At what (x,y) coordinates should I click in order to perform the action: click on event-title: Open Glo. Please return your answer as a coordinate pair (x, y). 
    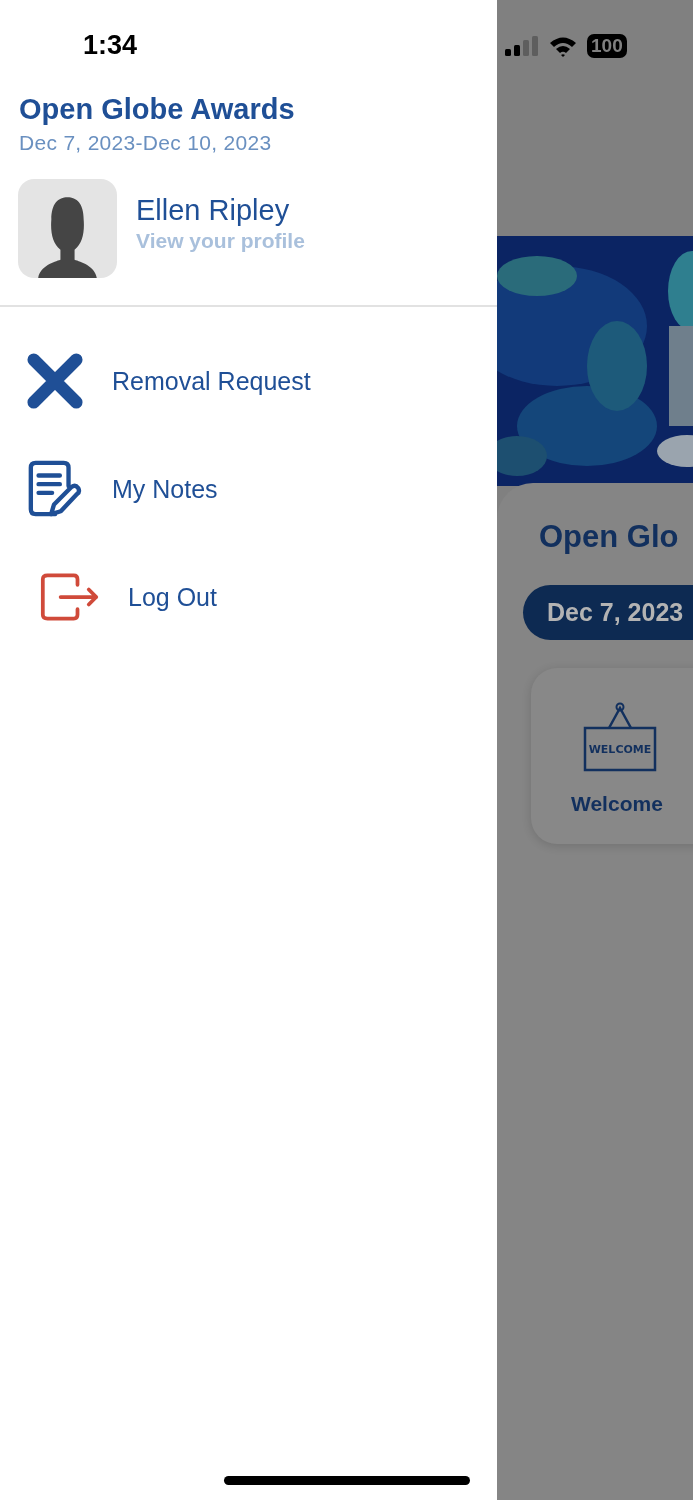
    Looking at the image, I should click on (609, 537).